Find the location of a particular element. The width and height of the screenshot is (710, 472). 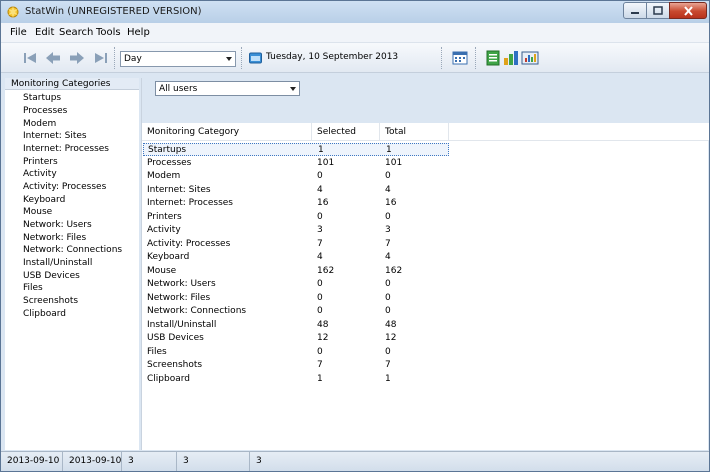

sidebar-item-internet-sites: Internet: Sites is located at coordinates (55, 136).